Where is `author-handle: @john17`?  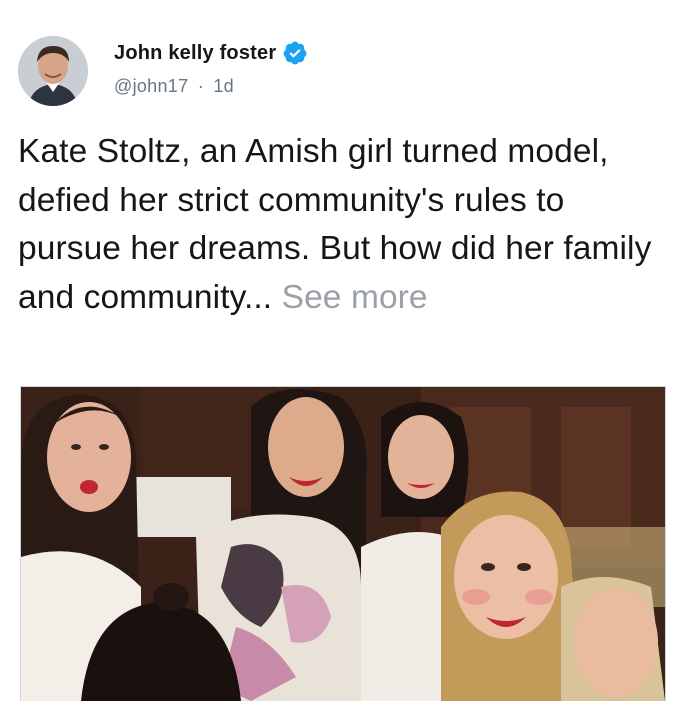 author-handle: @john17 is located at coordinates (151, 86).